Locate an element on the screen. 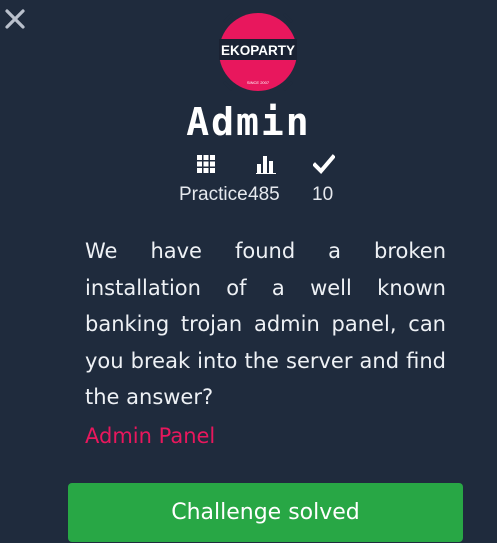 Image resolution: width=497 pixels, height=543 pixels. bar-chart-icon is located at coordinates (266, 166).